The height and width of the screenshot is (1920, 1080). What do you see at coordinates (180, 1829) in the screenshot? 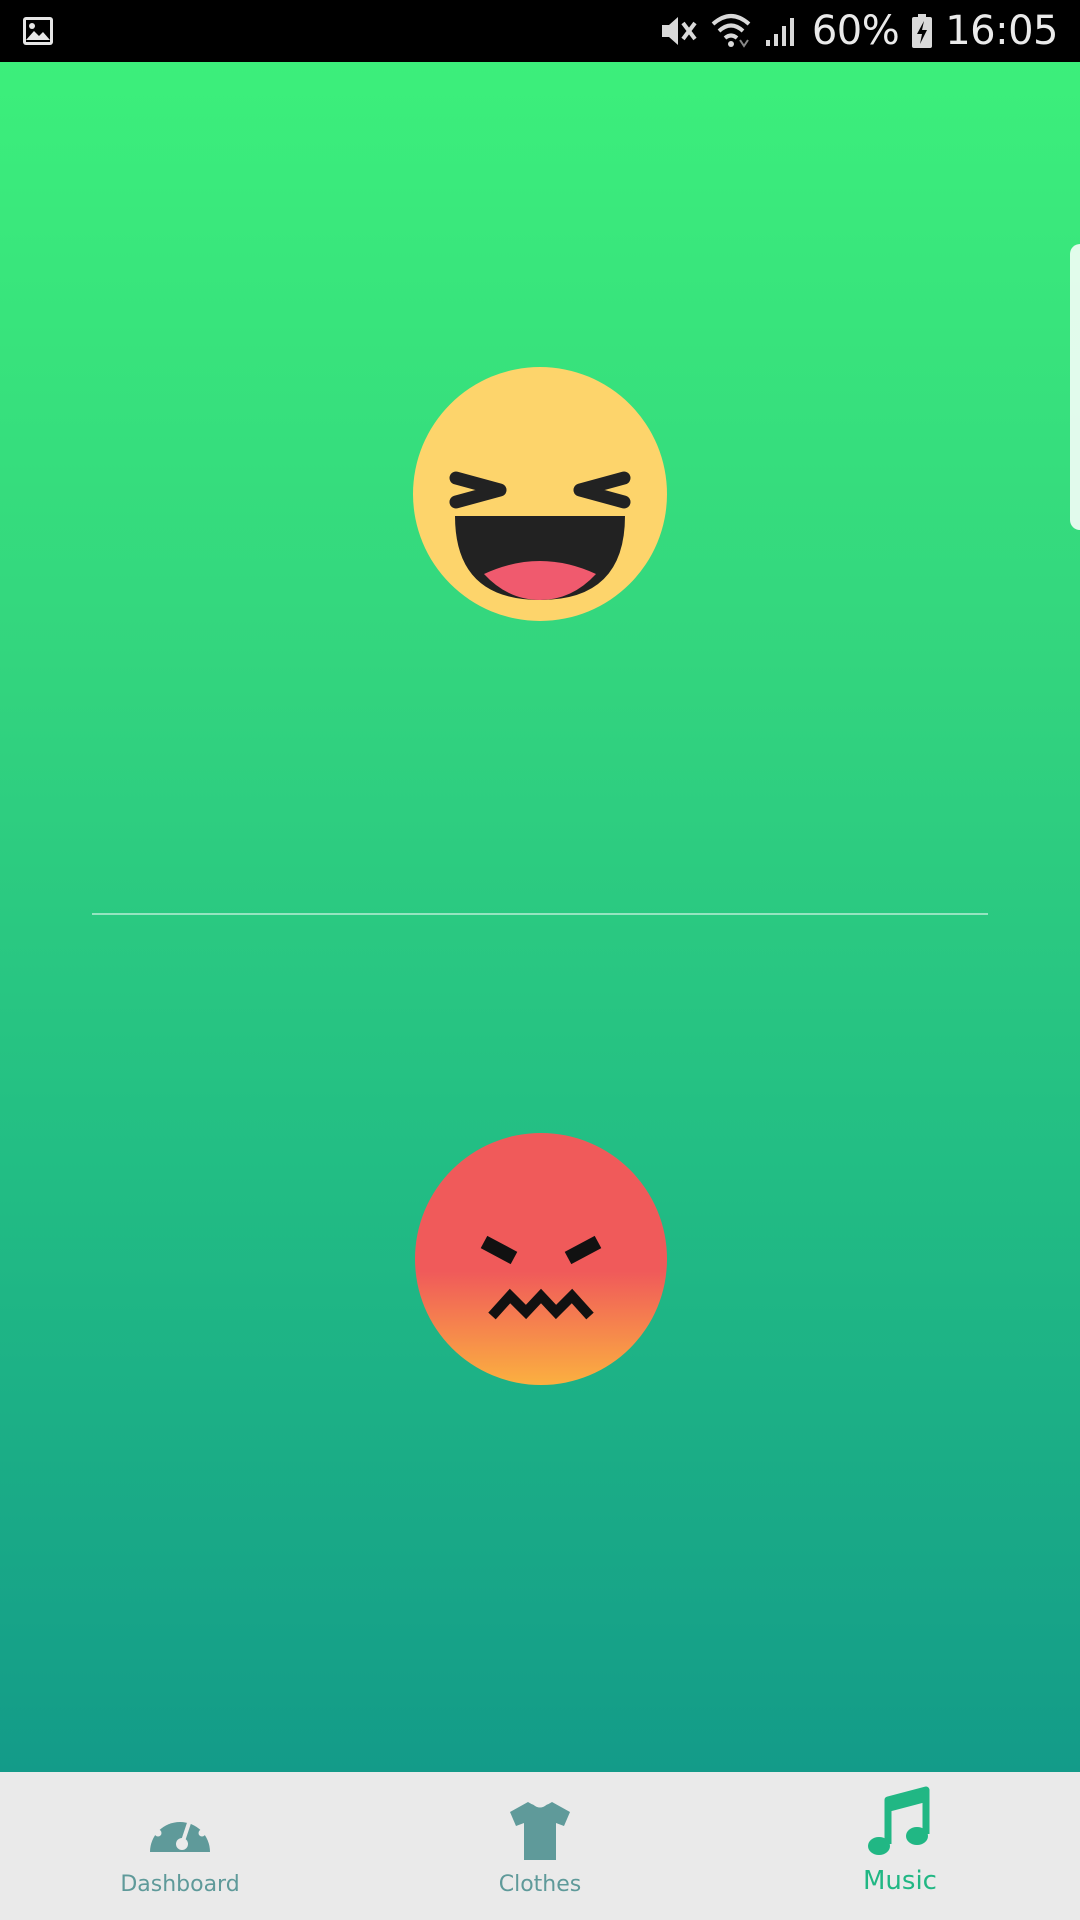
I see `dashboard-gauge-icon` at bounding box center [180, 1829].